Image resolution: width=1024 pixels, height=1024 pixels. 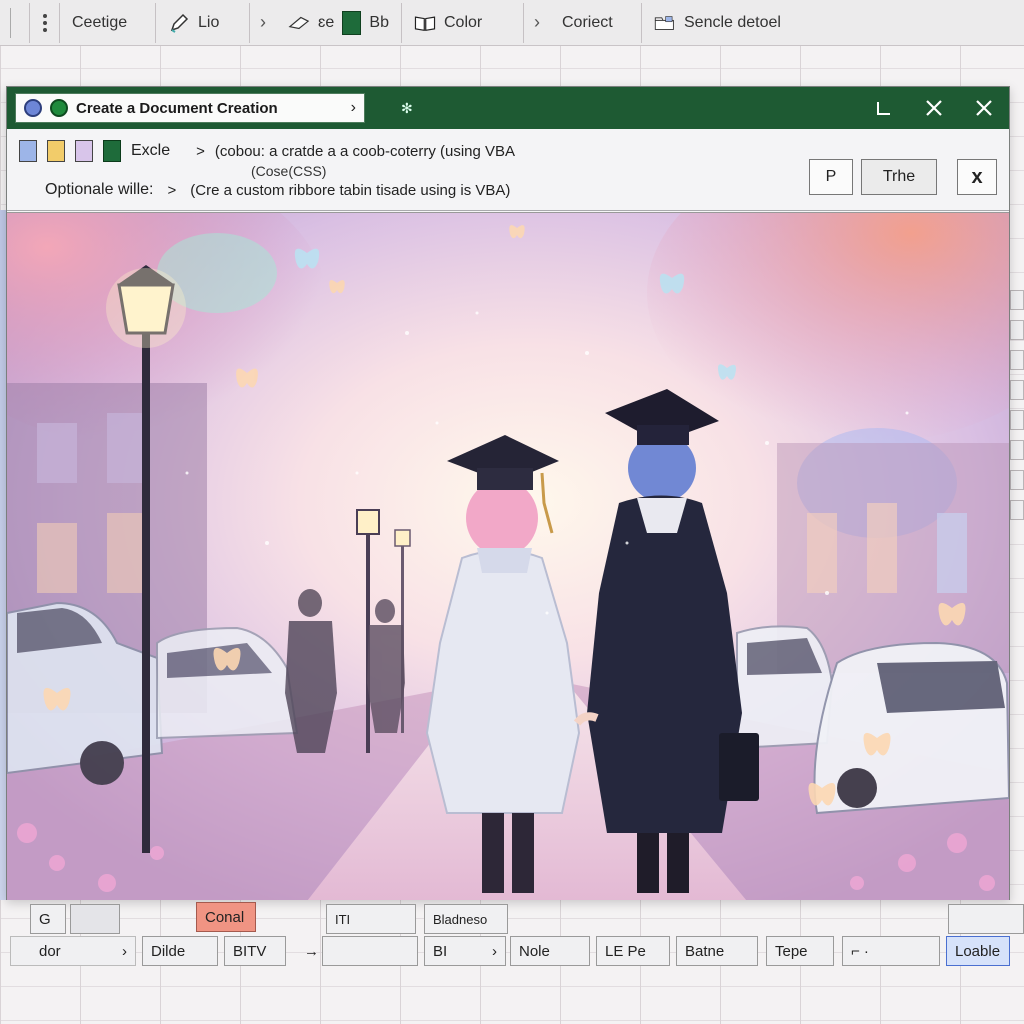 What do you see at coordinates (371, 919) in the screenshot?
I see `bottom-cell-3: ITI` at bounding box center [371, 919].